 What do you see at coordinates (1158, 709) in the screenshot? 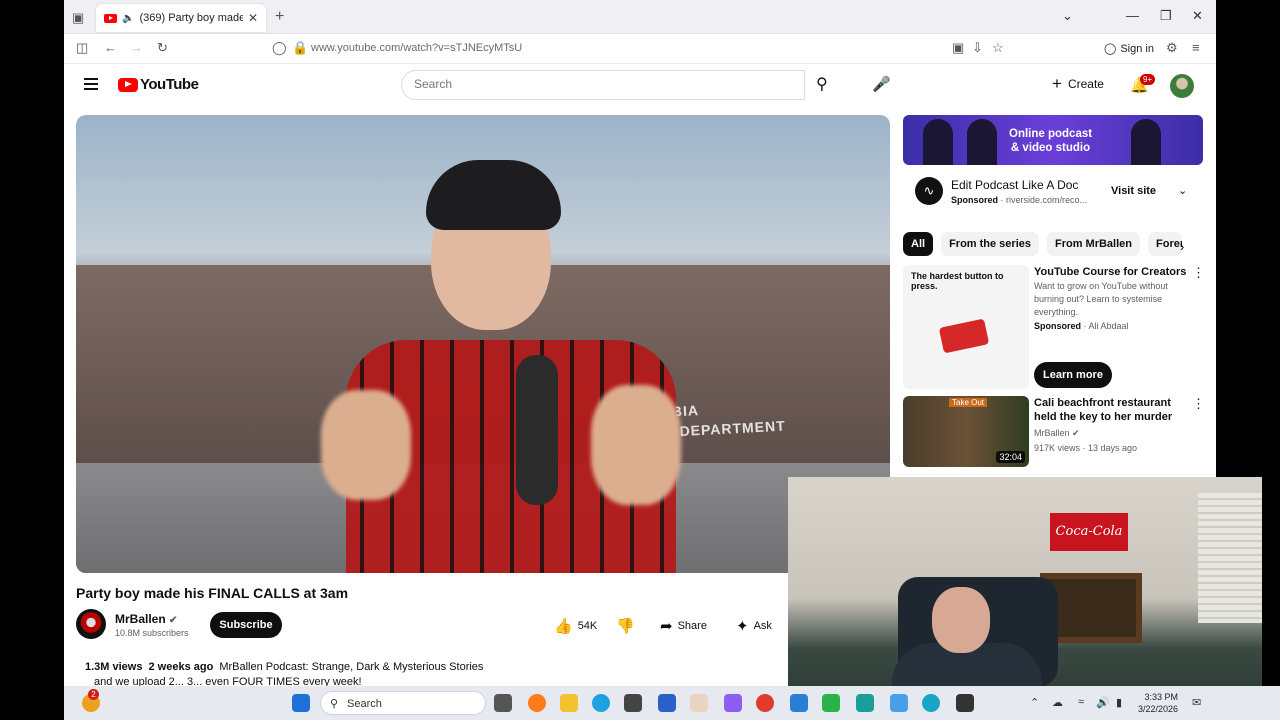
I see `clock-date: 3/22/2026` at bounding box center [1158, 709].